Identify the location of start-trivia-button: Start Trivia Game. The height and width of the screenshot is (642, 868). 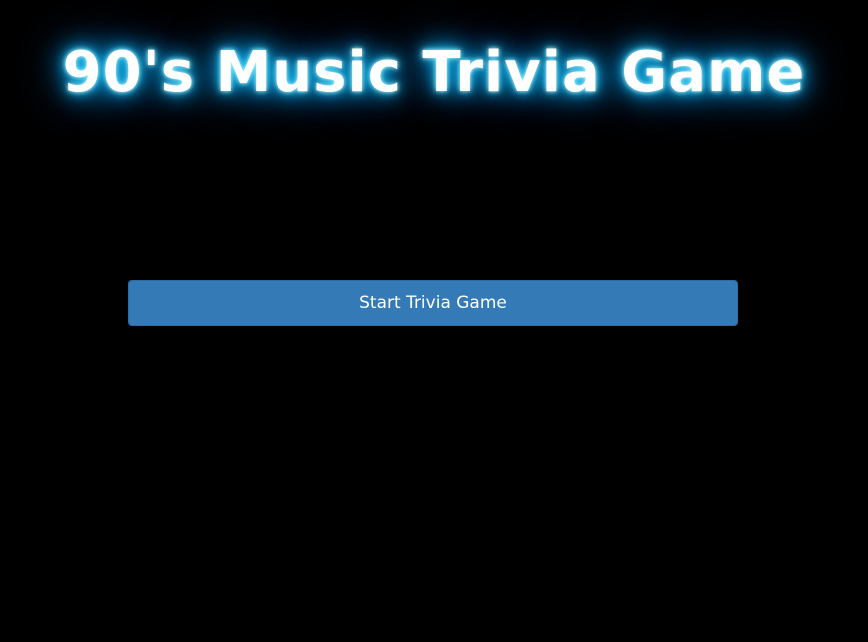
(433, 303).